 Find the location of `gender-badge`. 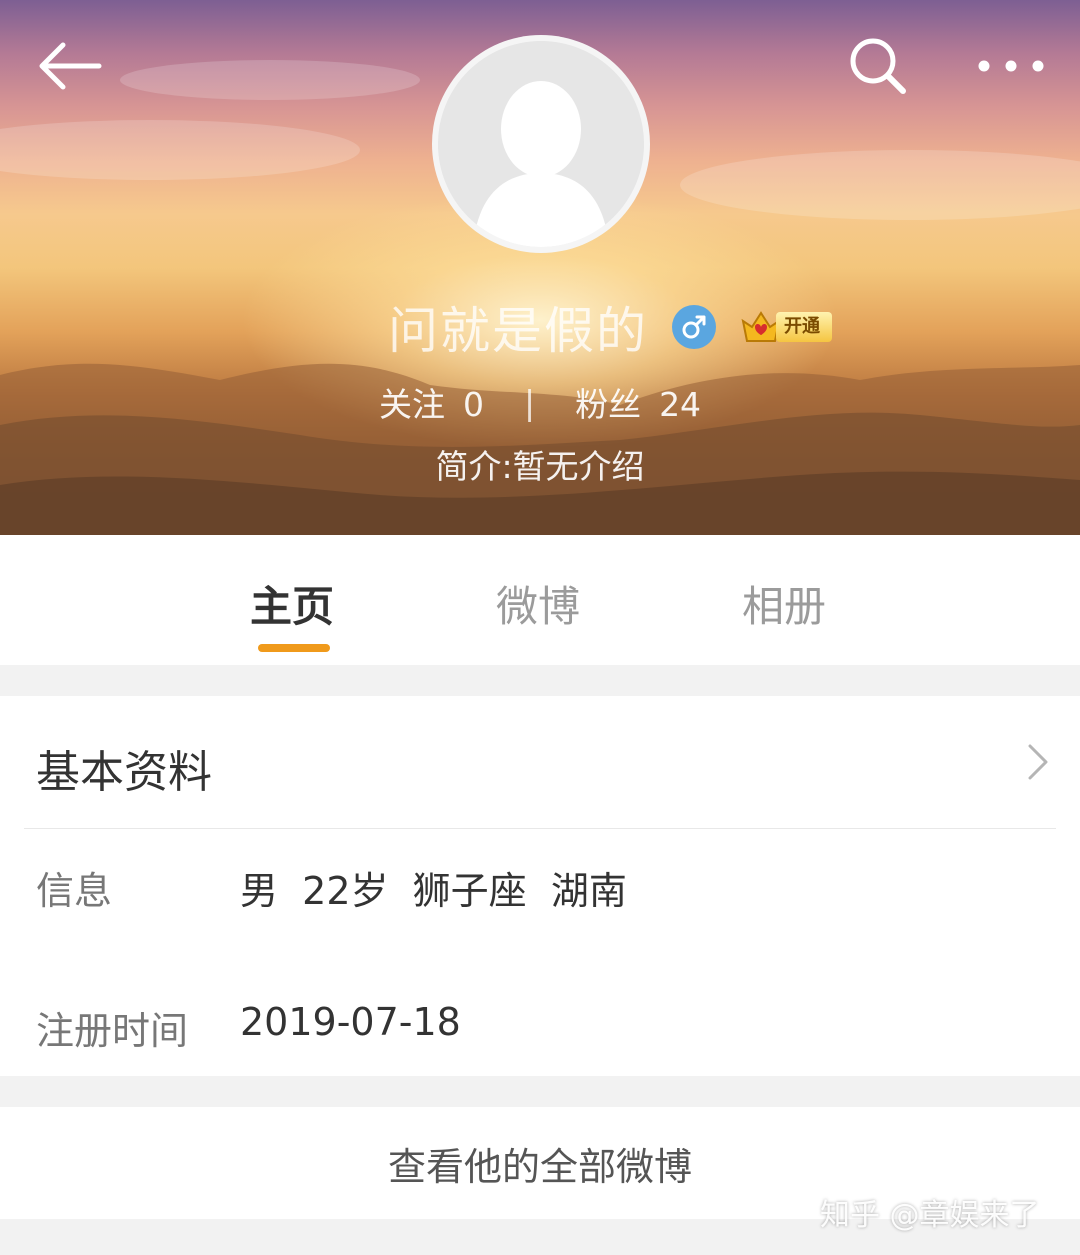

gender-badge is located at coordinates (694, 327).